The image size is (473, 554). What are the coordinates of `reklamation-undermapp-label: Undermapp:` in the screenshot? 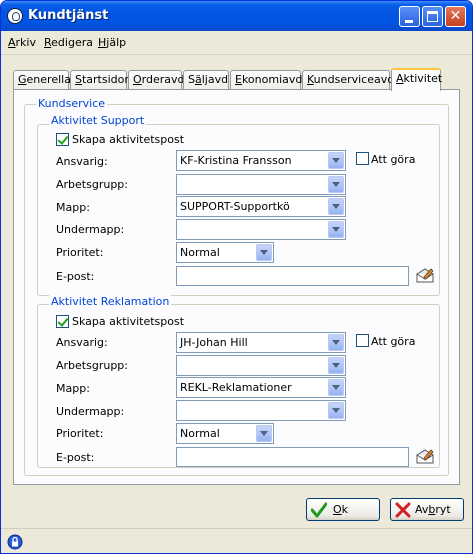 It's located at (90, 411).